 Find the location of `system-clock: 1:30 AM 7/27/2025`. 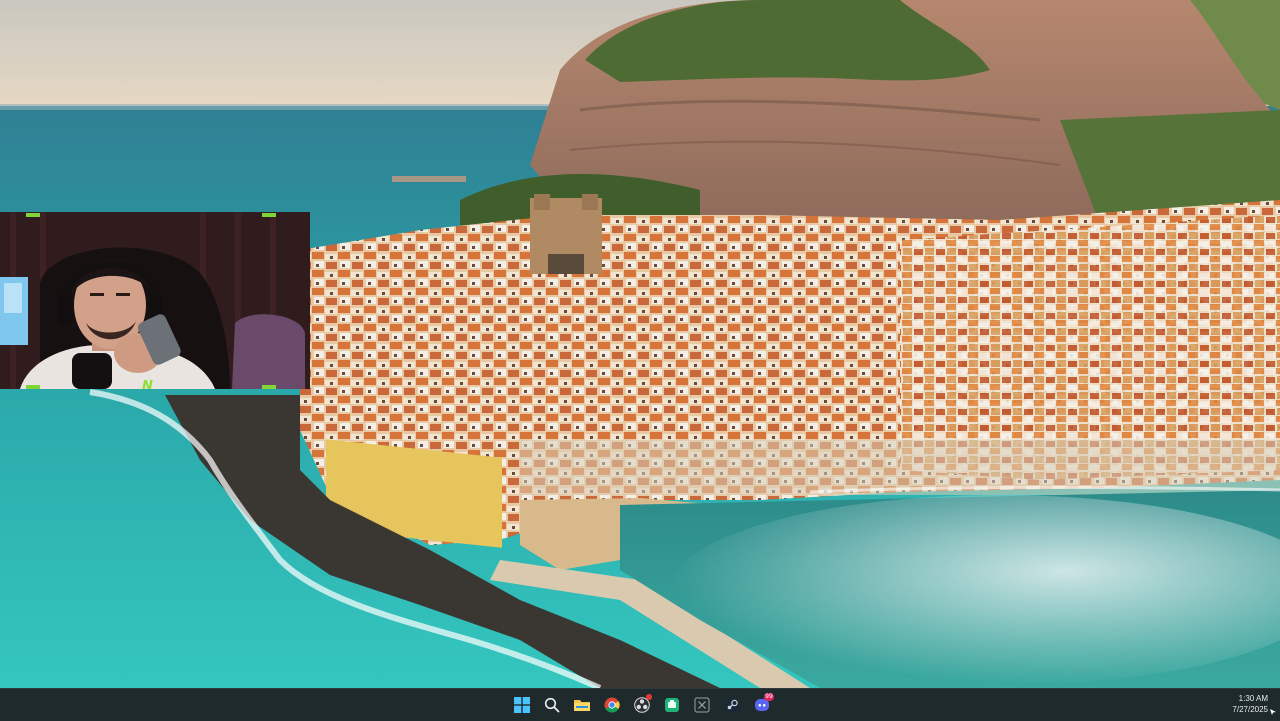

system-clock: 1:30 AM 7/27/2025 is located at coordinates (1250, 704).